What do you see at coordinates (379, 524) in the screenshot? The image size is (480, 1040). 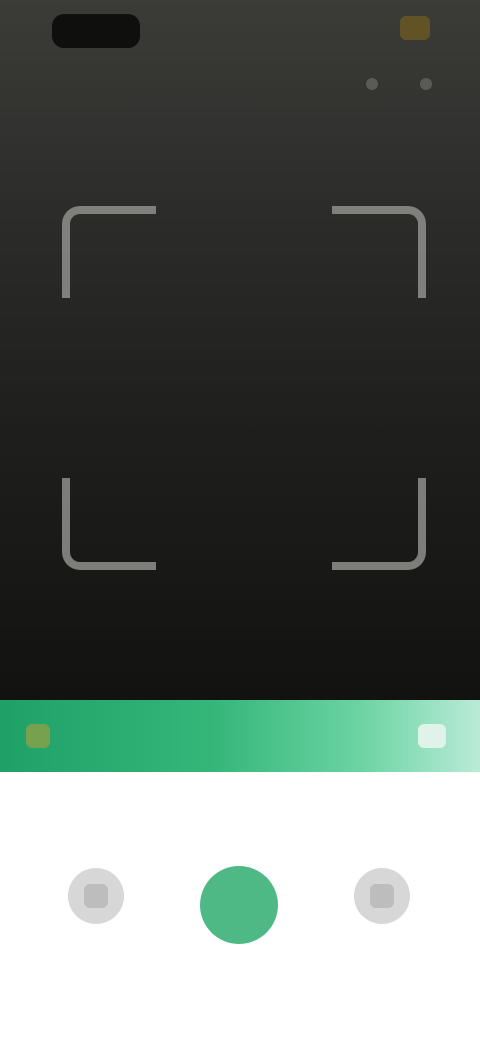 I see `scan-frame-corner-bottom-right` at bounding box center [379, 524].